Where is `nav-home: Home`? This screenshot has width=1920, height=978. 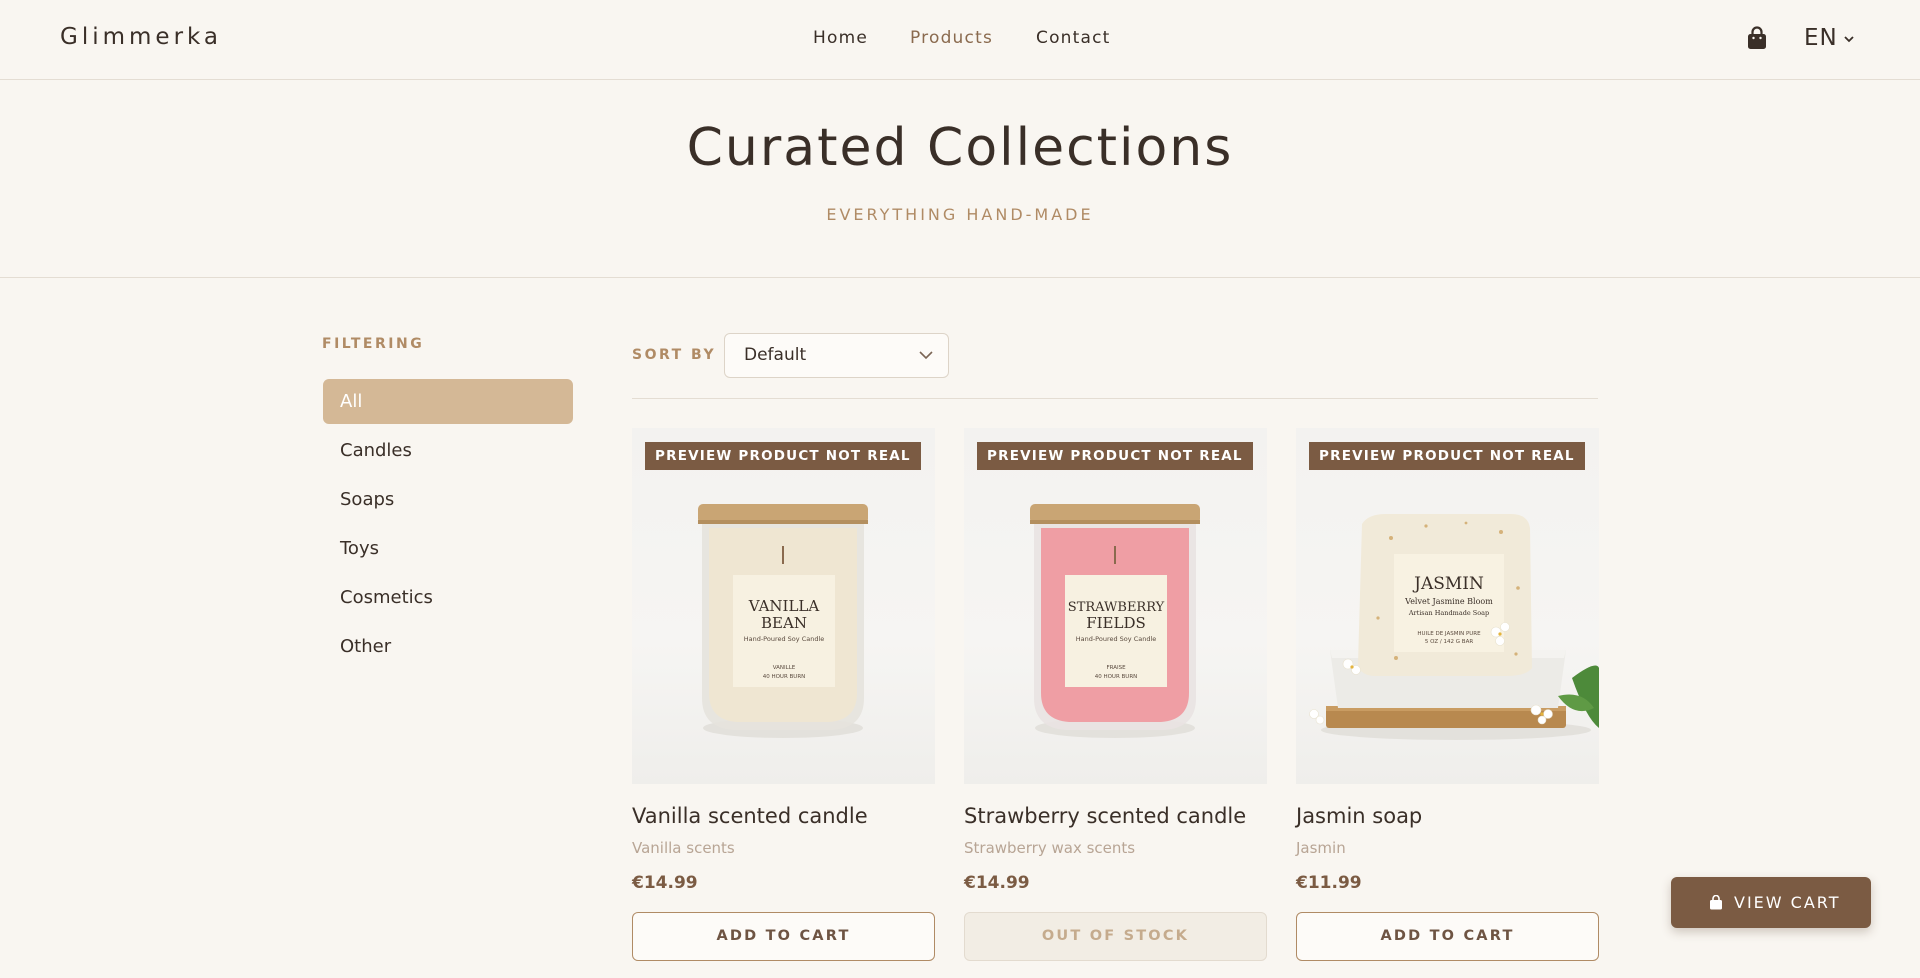
nav-home: Home is located at coordinates (840, 38).